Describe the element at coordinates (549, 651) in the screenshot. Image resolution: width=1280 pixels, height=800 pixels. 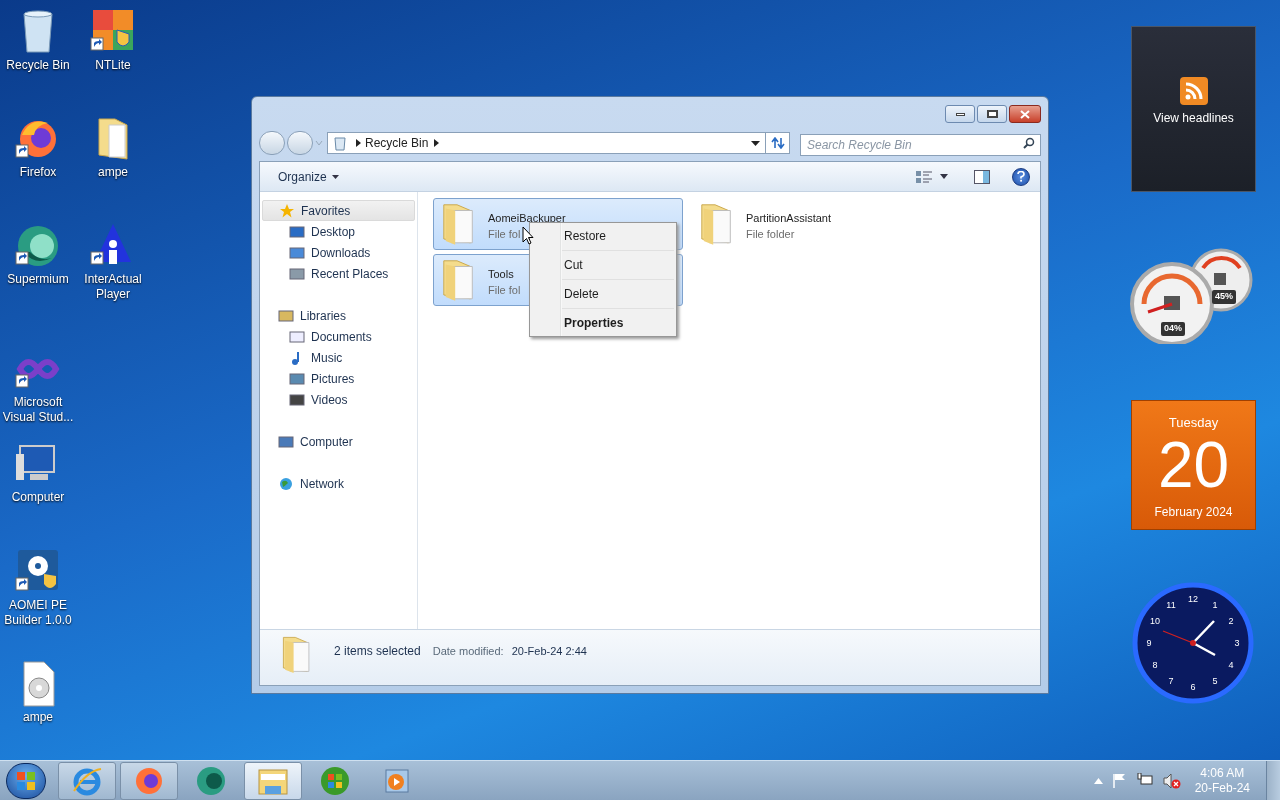
I see `property-value: 20-Feb-24 2:44` at that location.